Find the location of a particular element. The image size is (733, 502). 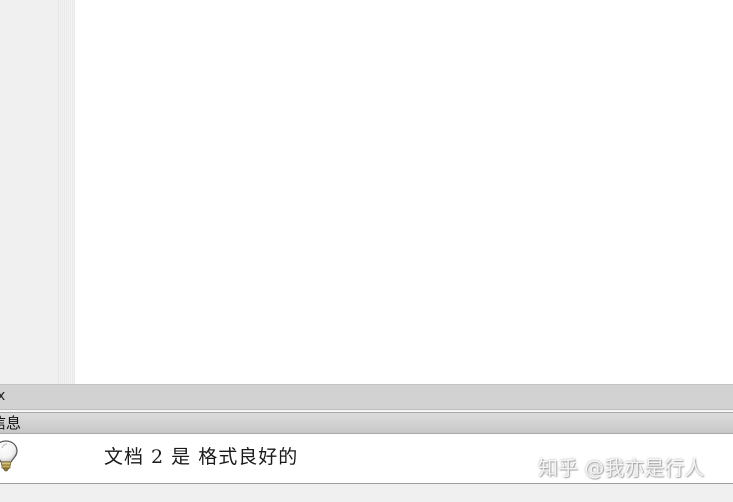

status-bar is located at coordinates (366, 493).